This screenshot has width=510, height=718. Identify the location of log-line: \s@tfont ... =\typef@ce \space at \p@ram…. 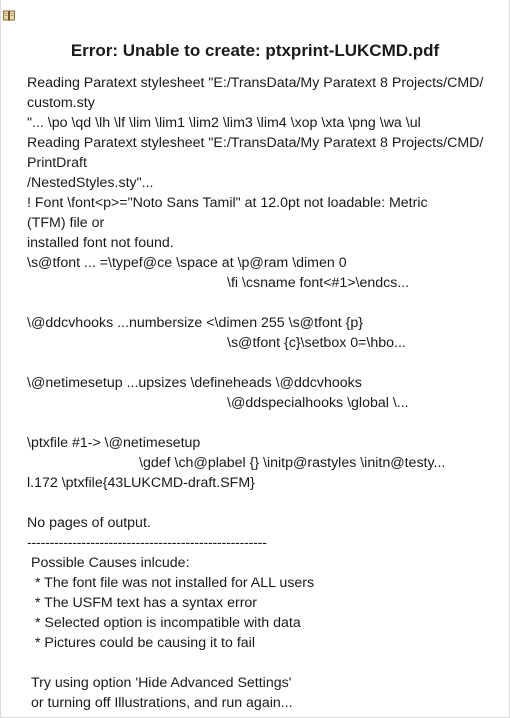
(187, 263).